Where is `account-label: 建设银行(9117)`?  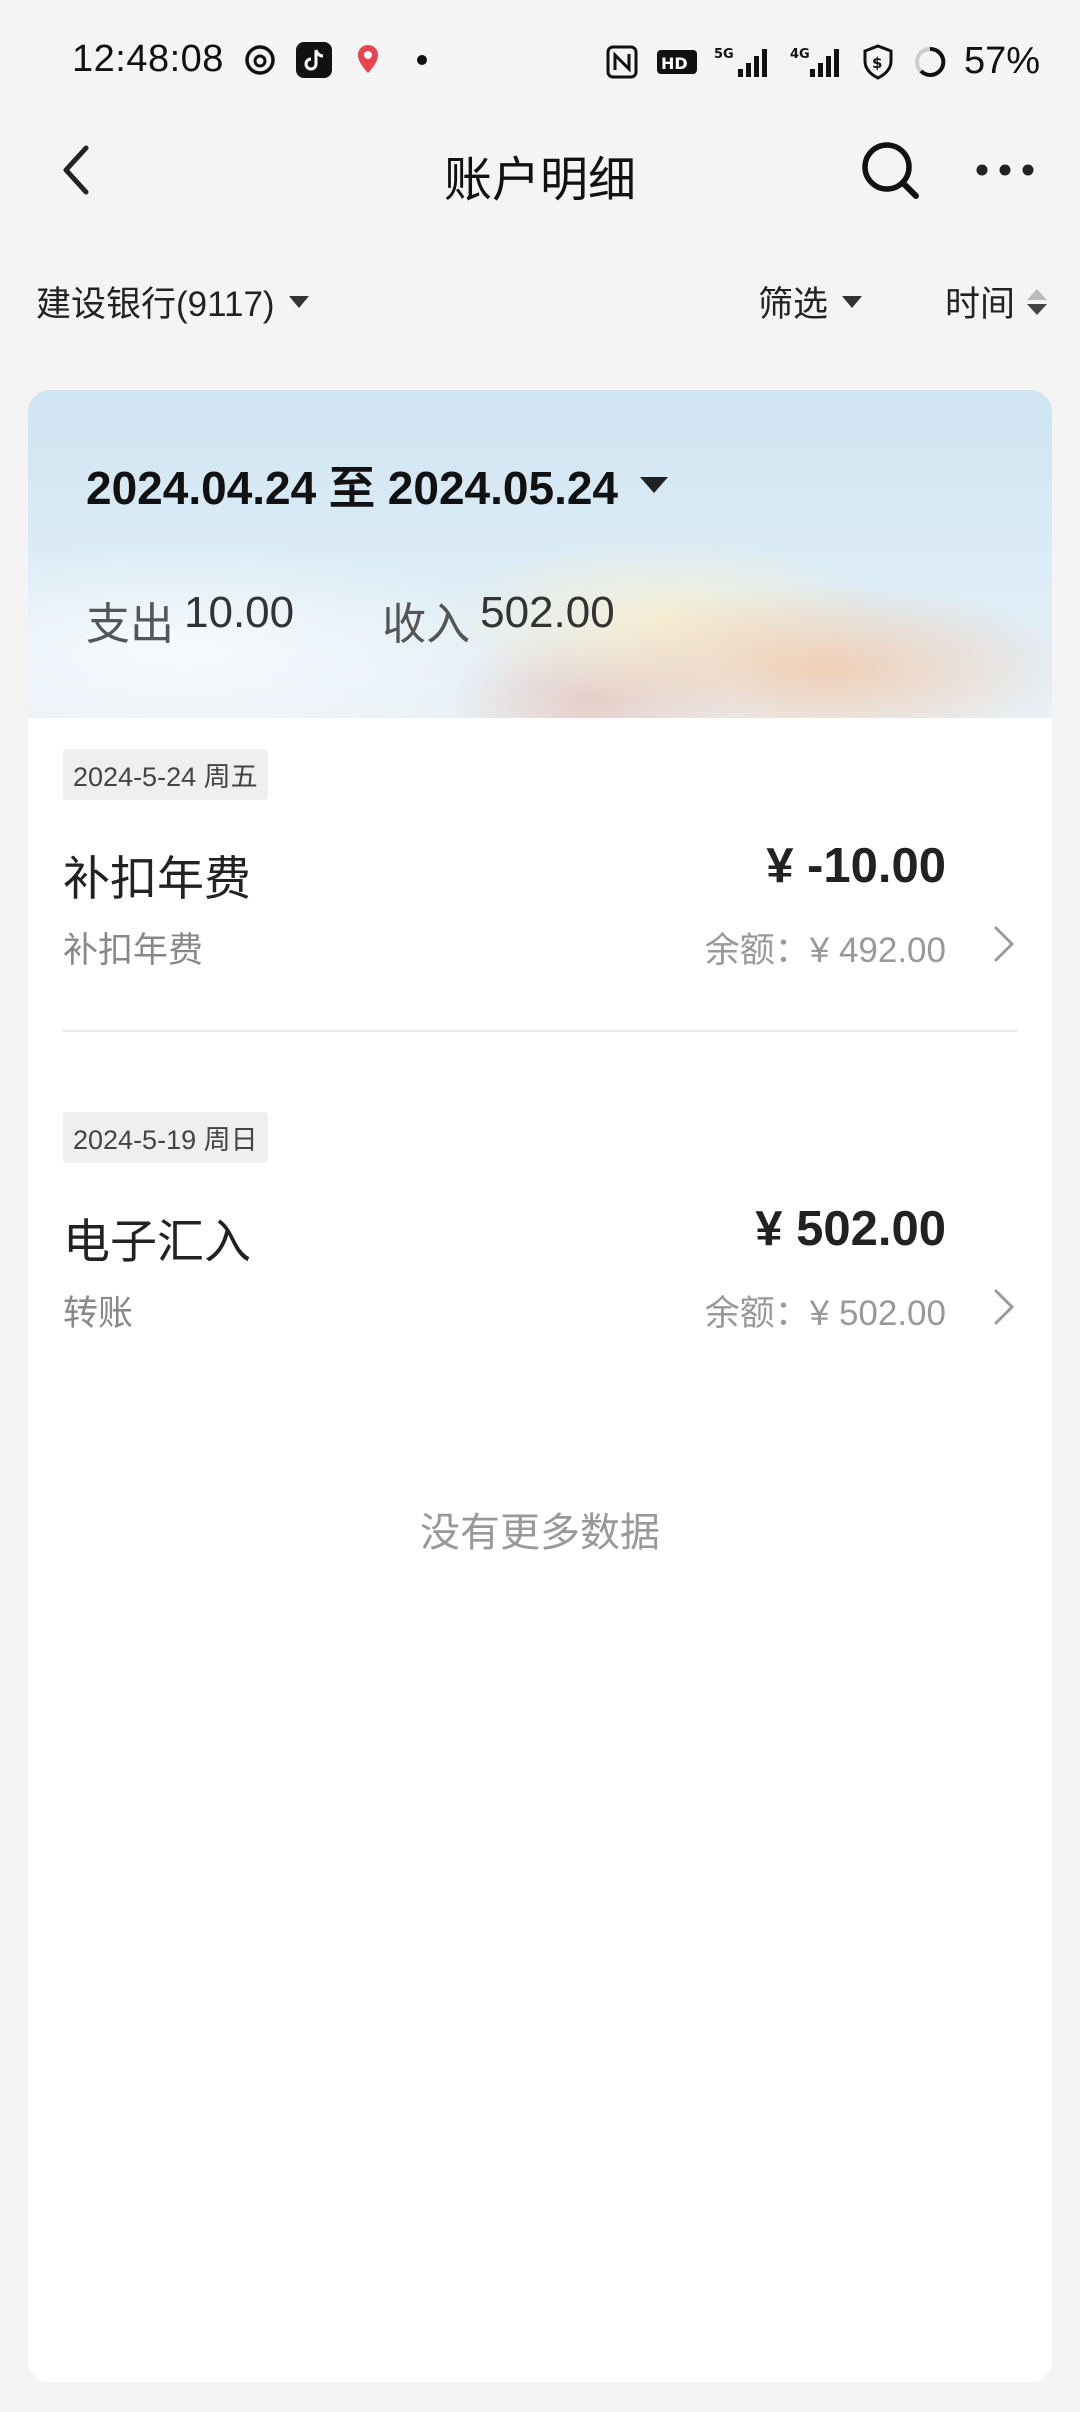
account-label: 建设银行(9117) is located at coordinates (155, 304).